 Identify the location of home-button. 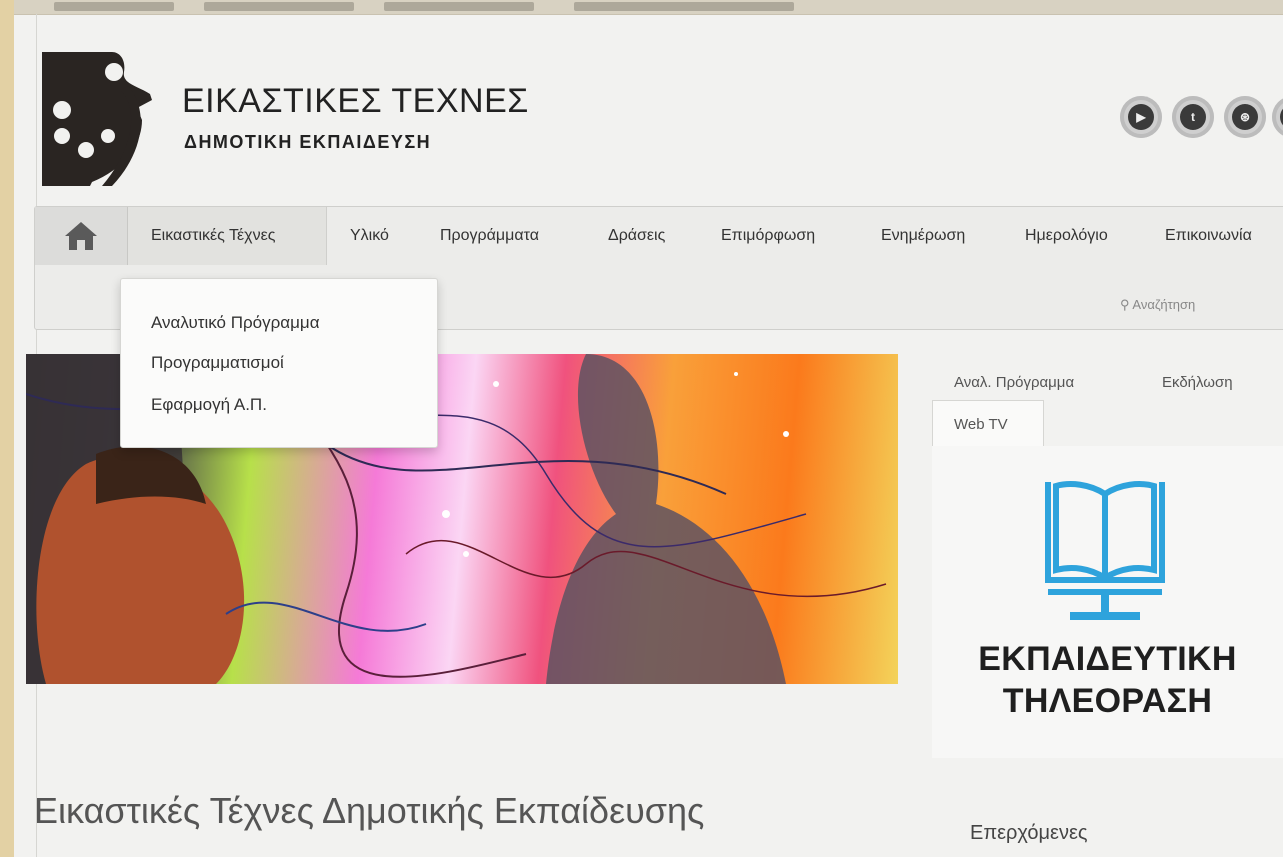
(81, 236).